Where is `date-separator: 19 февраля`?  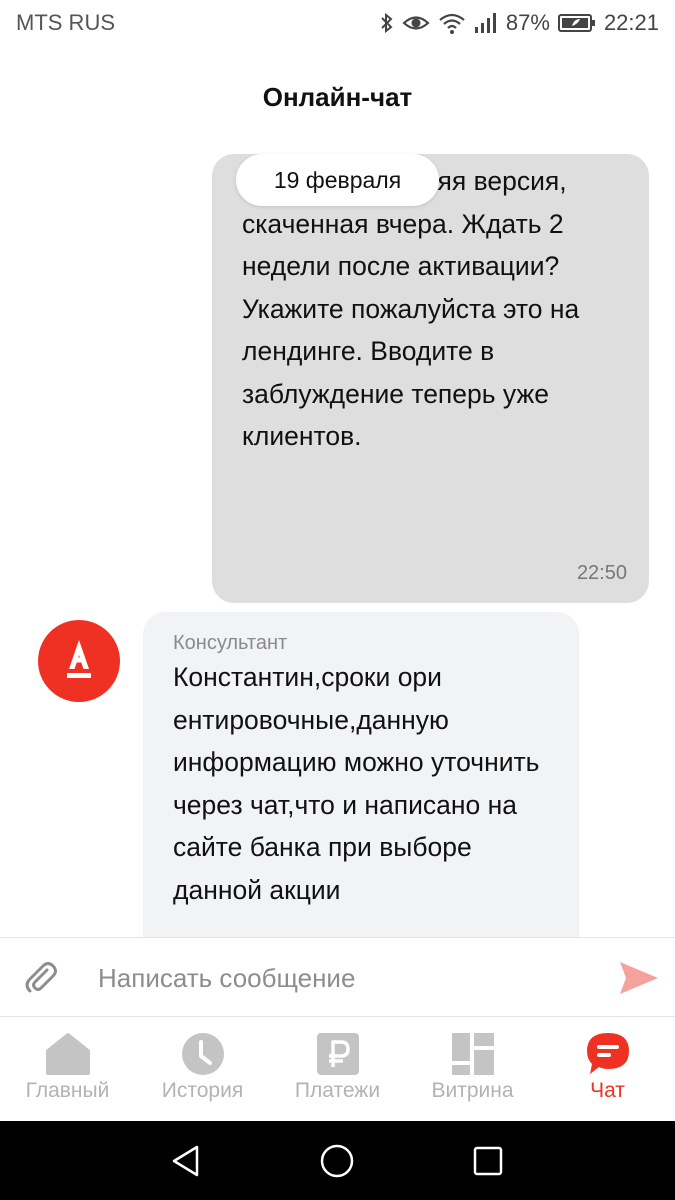 date-separator: 19 февраля is located at coordinates (337, 180).